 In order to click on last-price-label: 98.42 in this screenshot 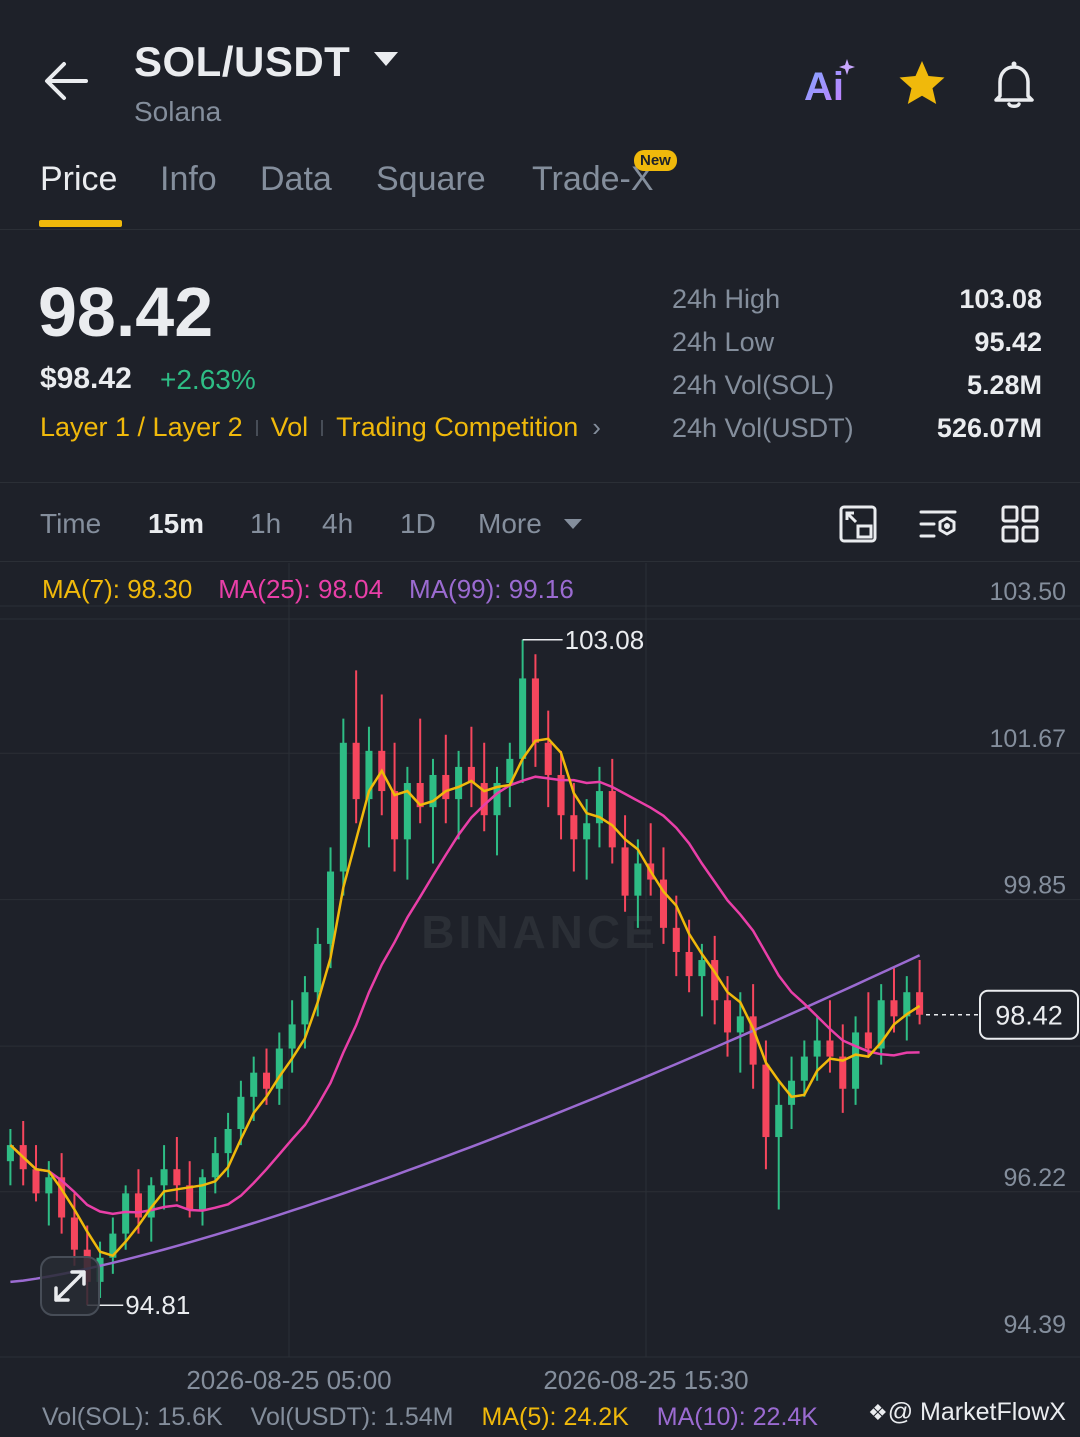, I will do `click(1029, 1016)`.